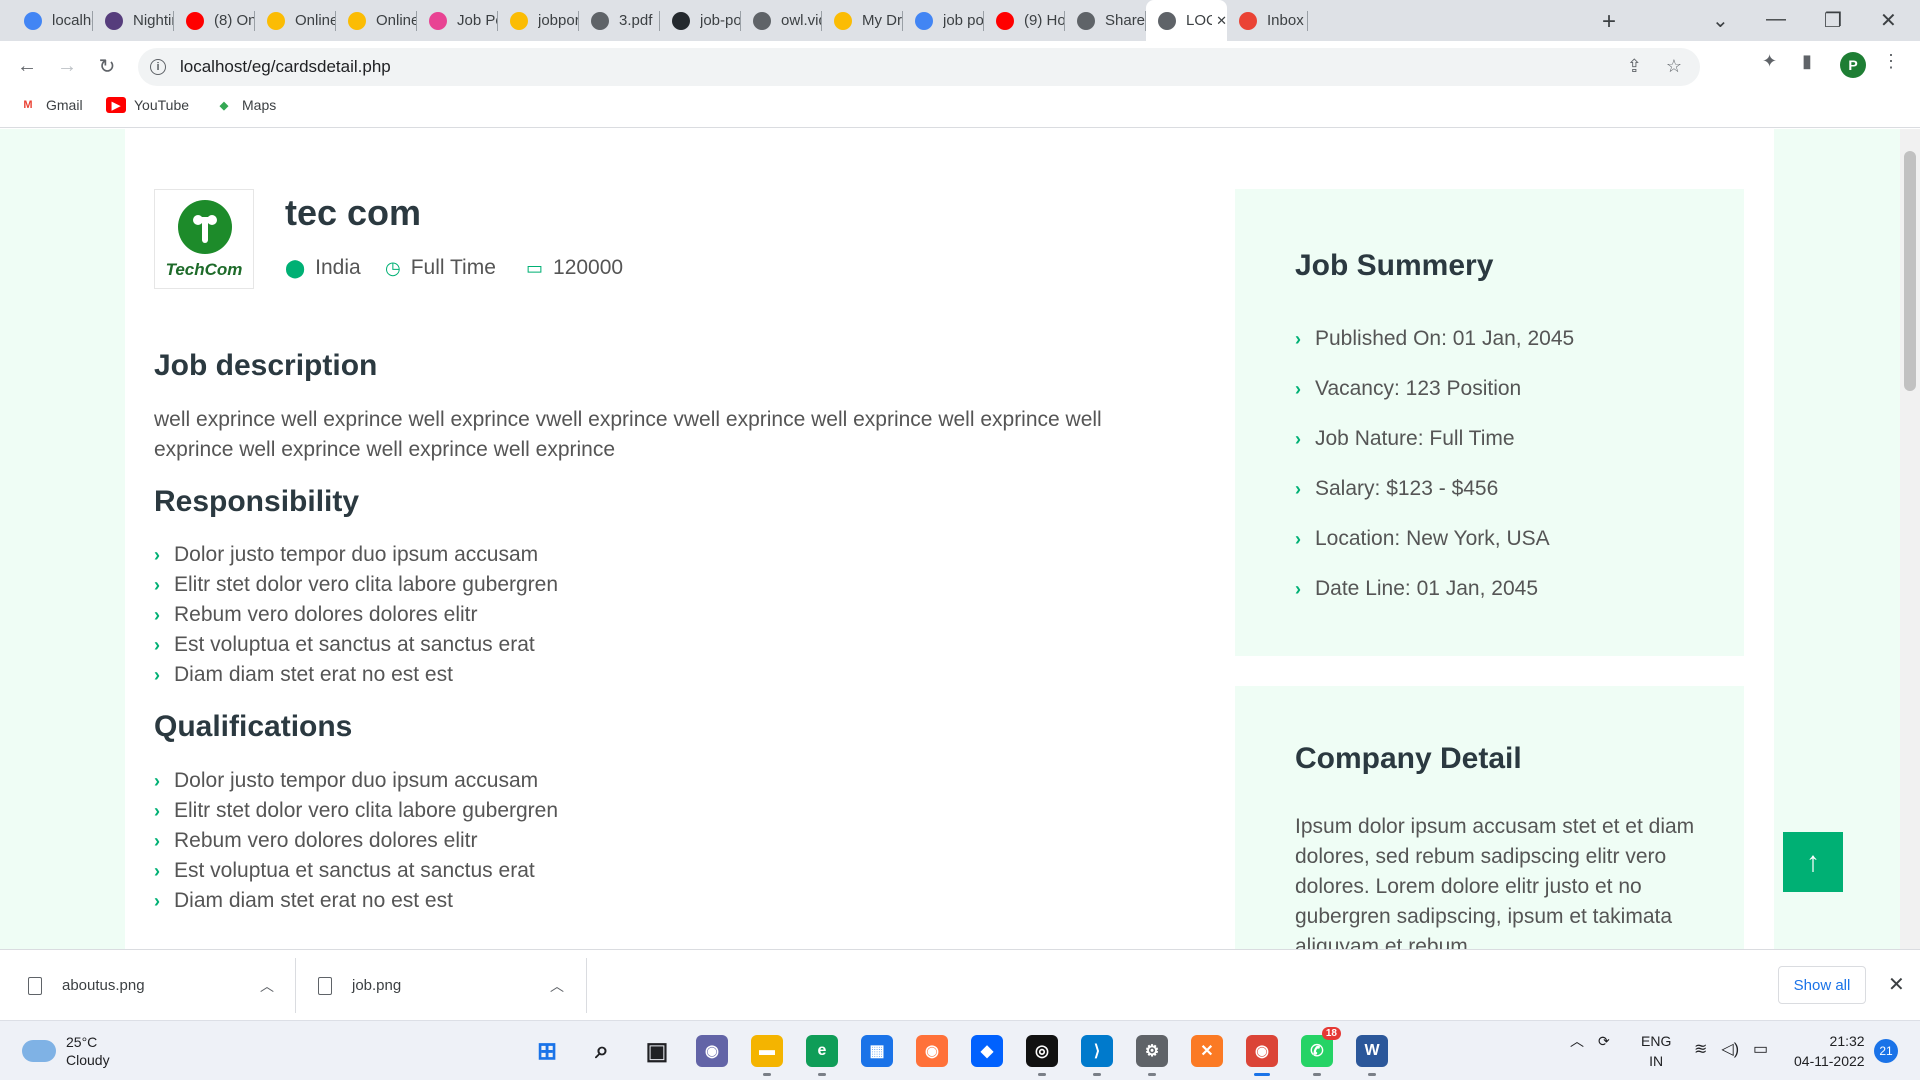  Describe the element at coordinates (356, 645) in the screenshot. I see `list-item: › Est voluptua et sanctus at sanctus erat` at that location.